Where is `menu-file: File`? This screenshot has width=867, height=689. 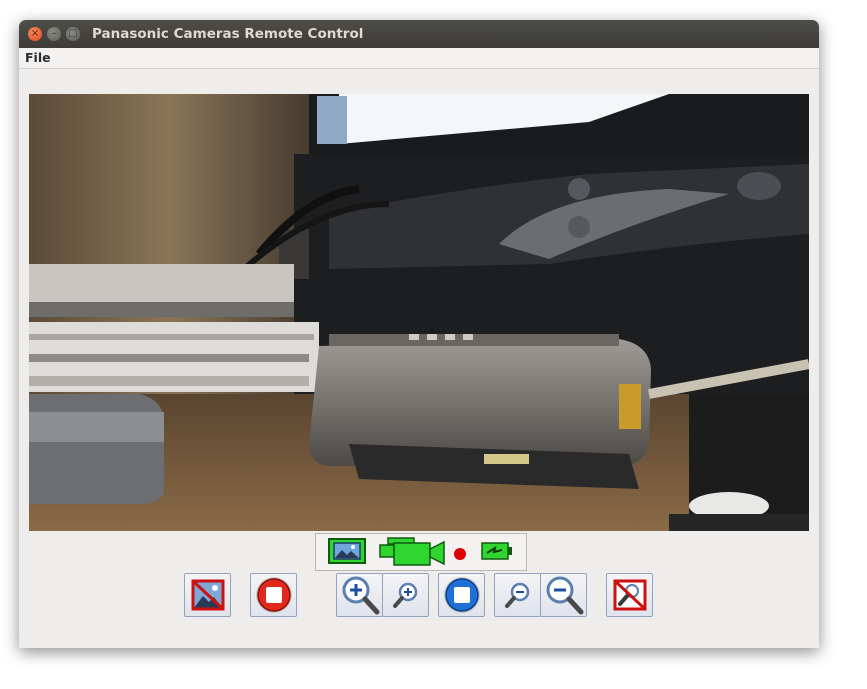
menu-file: File is located at coordinates (38, 57).